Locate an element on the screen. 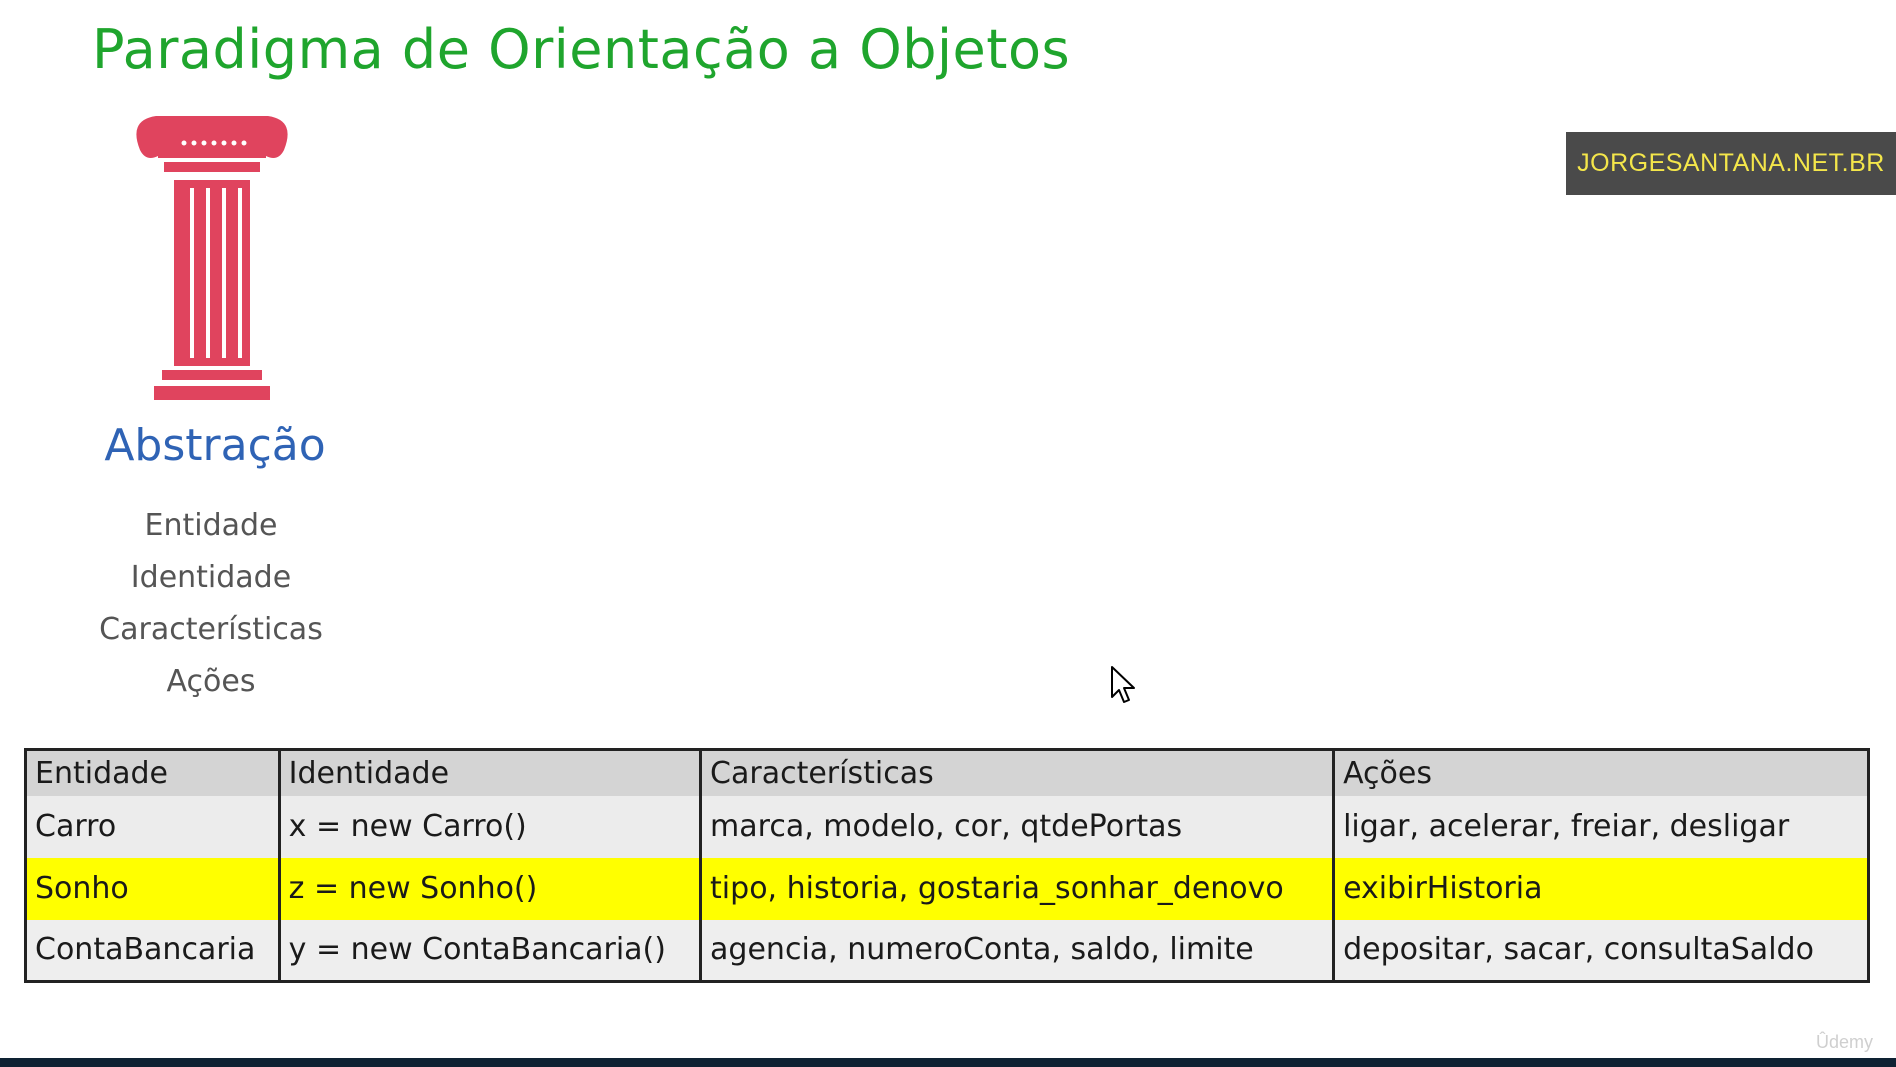  pillar-icon is located at coordinates (212, 258).